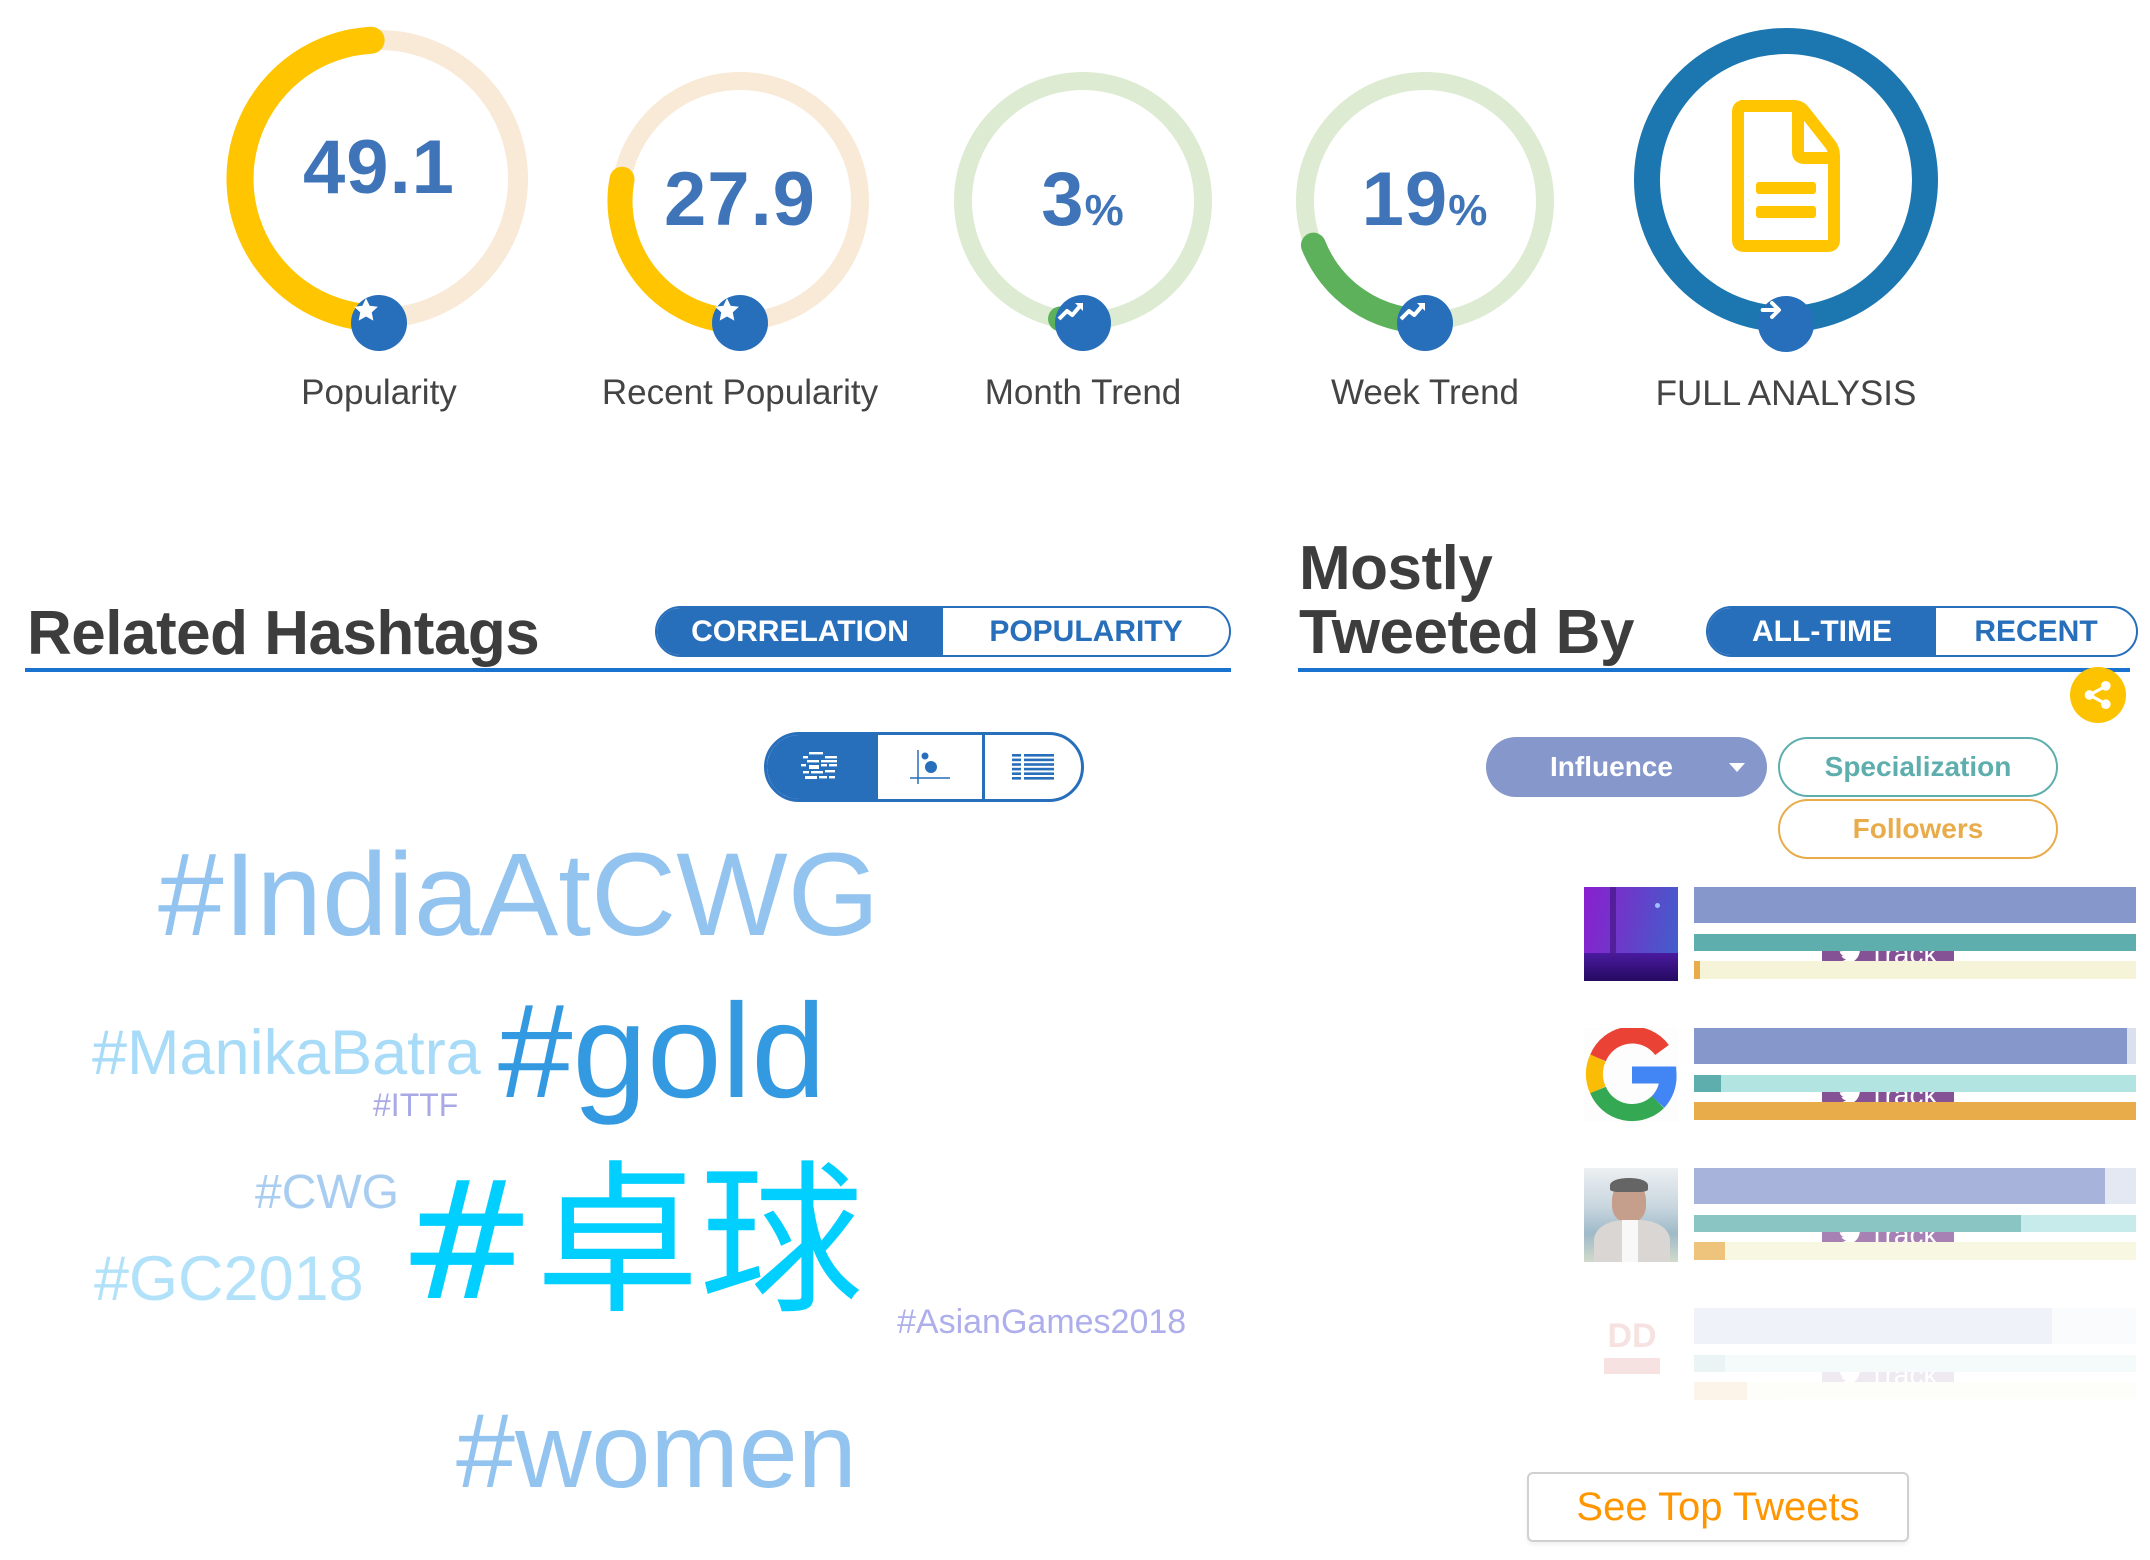 The height and width of the screenshot is (1560, 2150). I want to click on dd-news-logo: DD, so click(1632, 1336).